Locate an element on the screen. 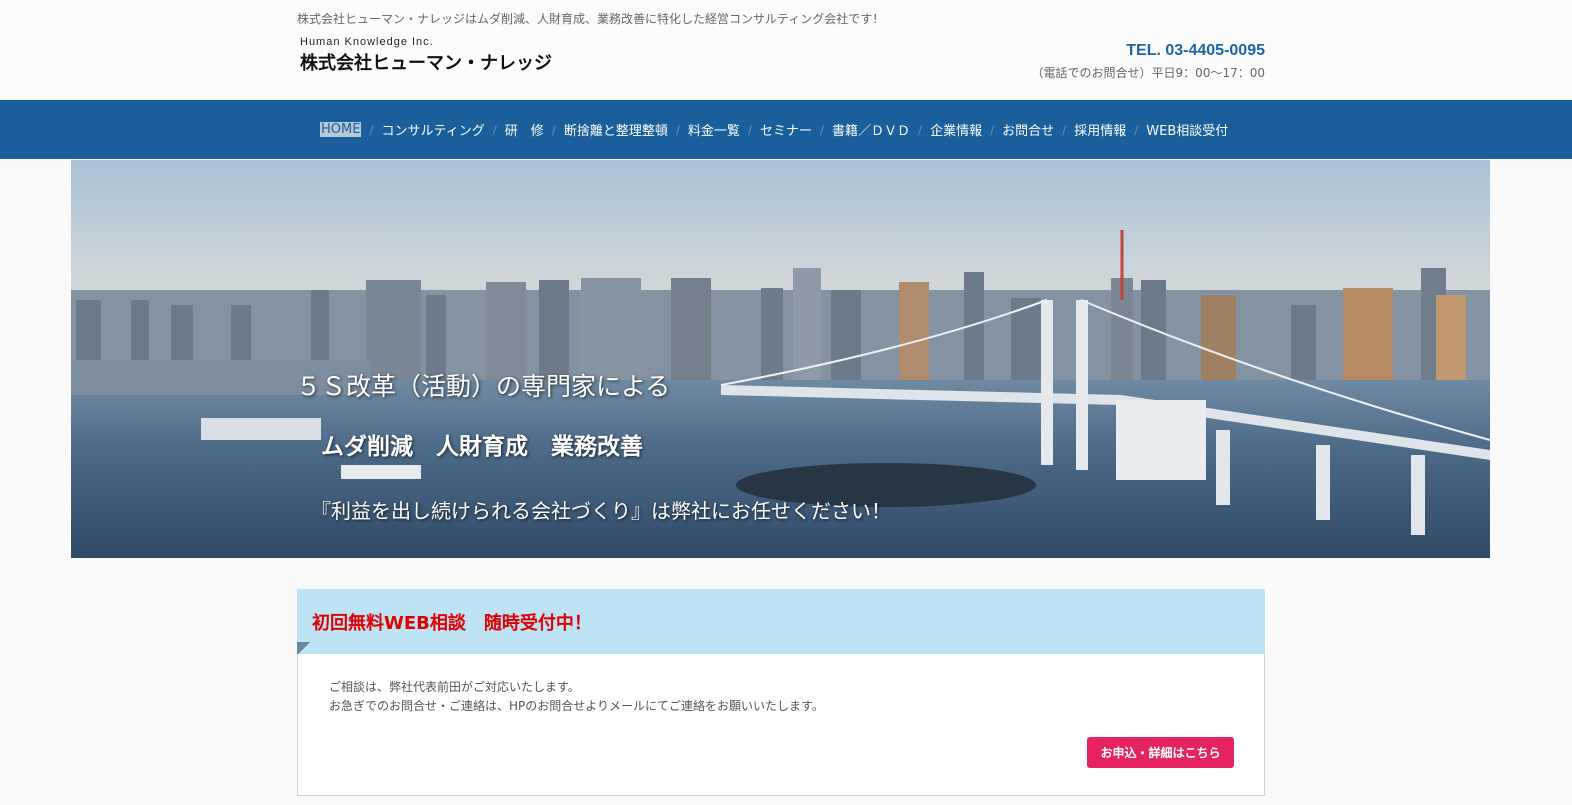 This screenshot has height=805, width=1572. nav-label: 断捨離と整理整頓 is located at coordinates (615, 131).